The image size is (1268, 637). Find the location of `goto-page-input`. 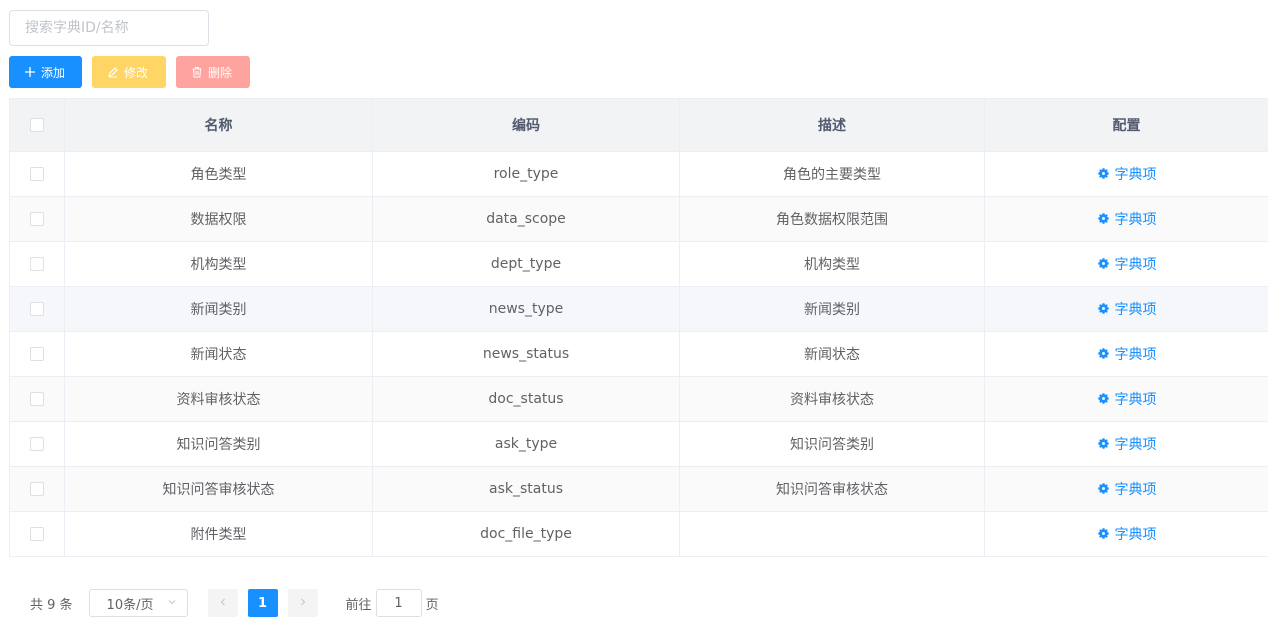

goto-page-input is located at coordinates (398, 603).